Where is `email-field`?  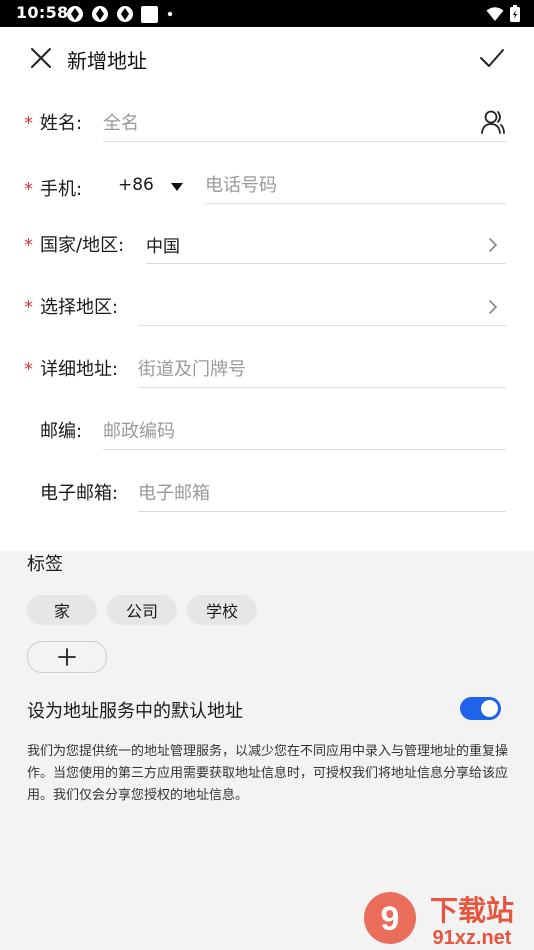
email-field is located at coordinates (322, 494).